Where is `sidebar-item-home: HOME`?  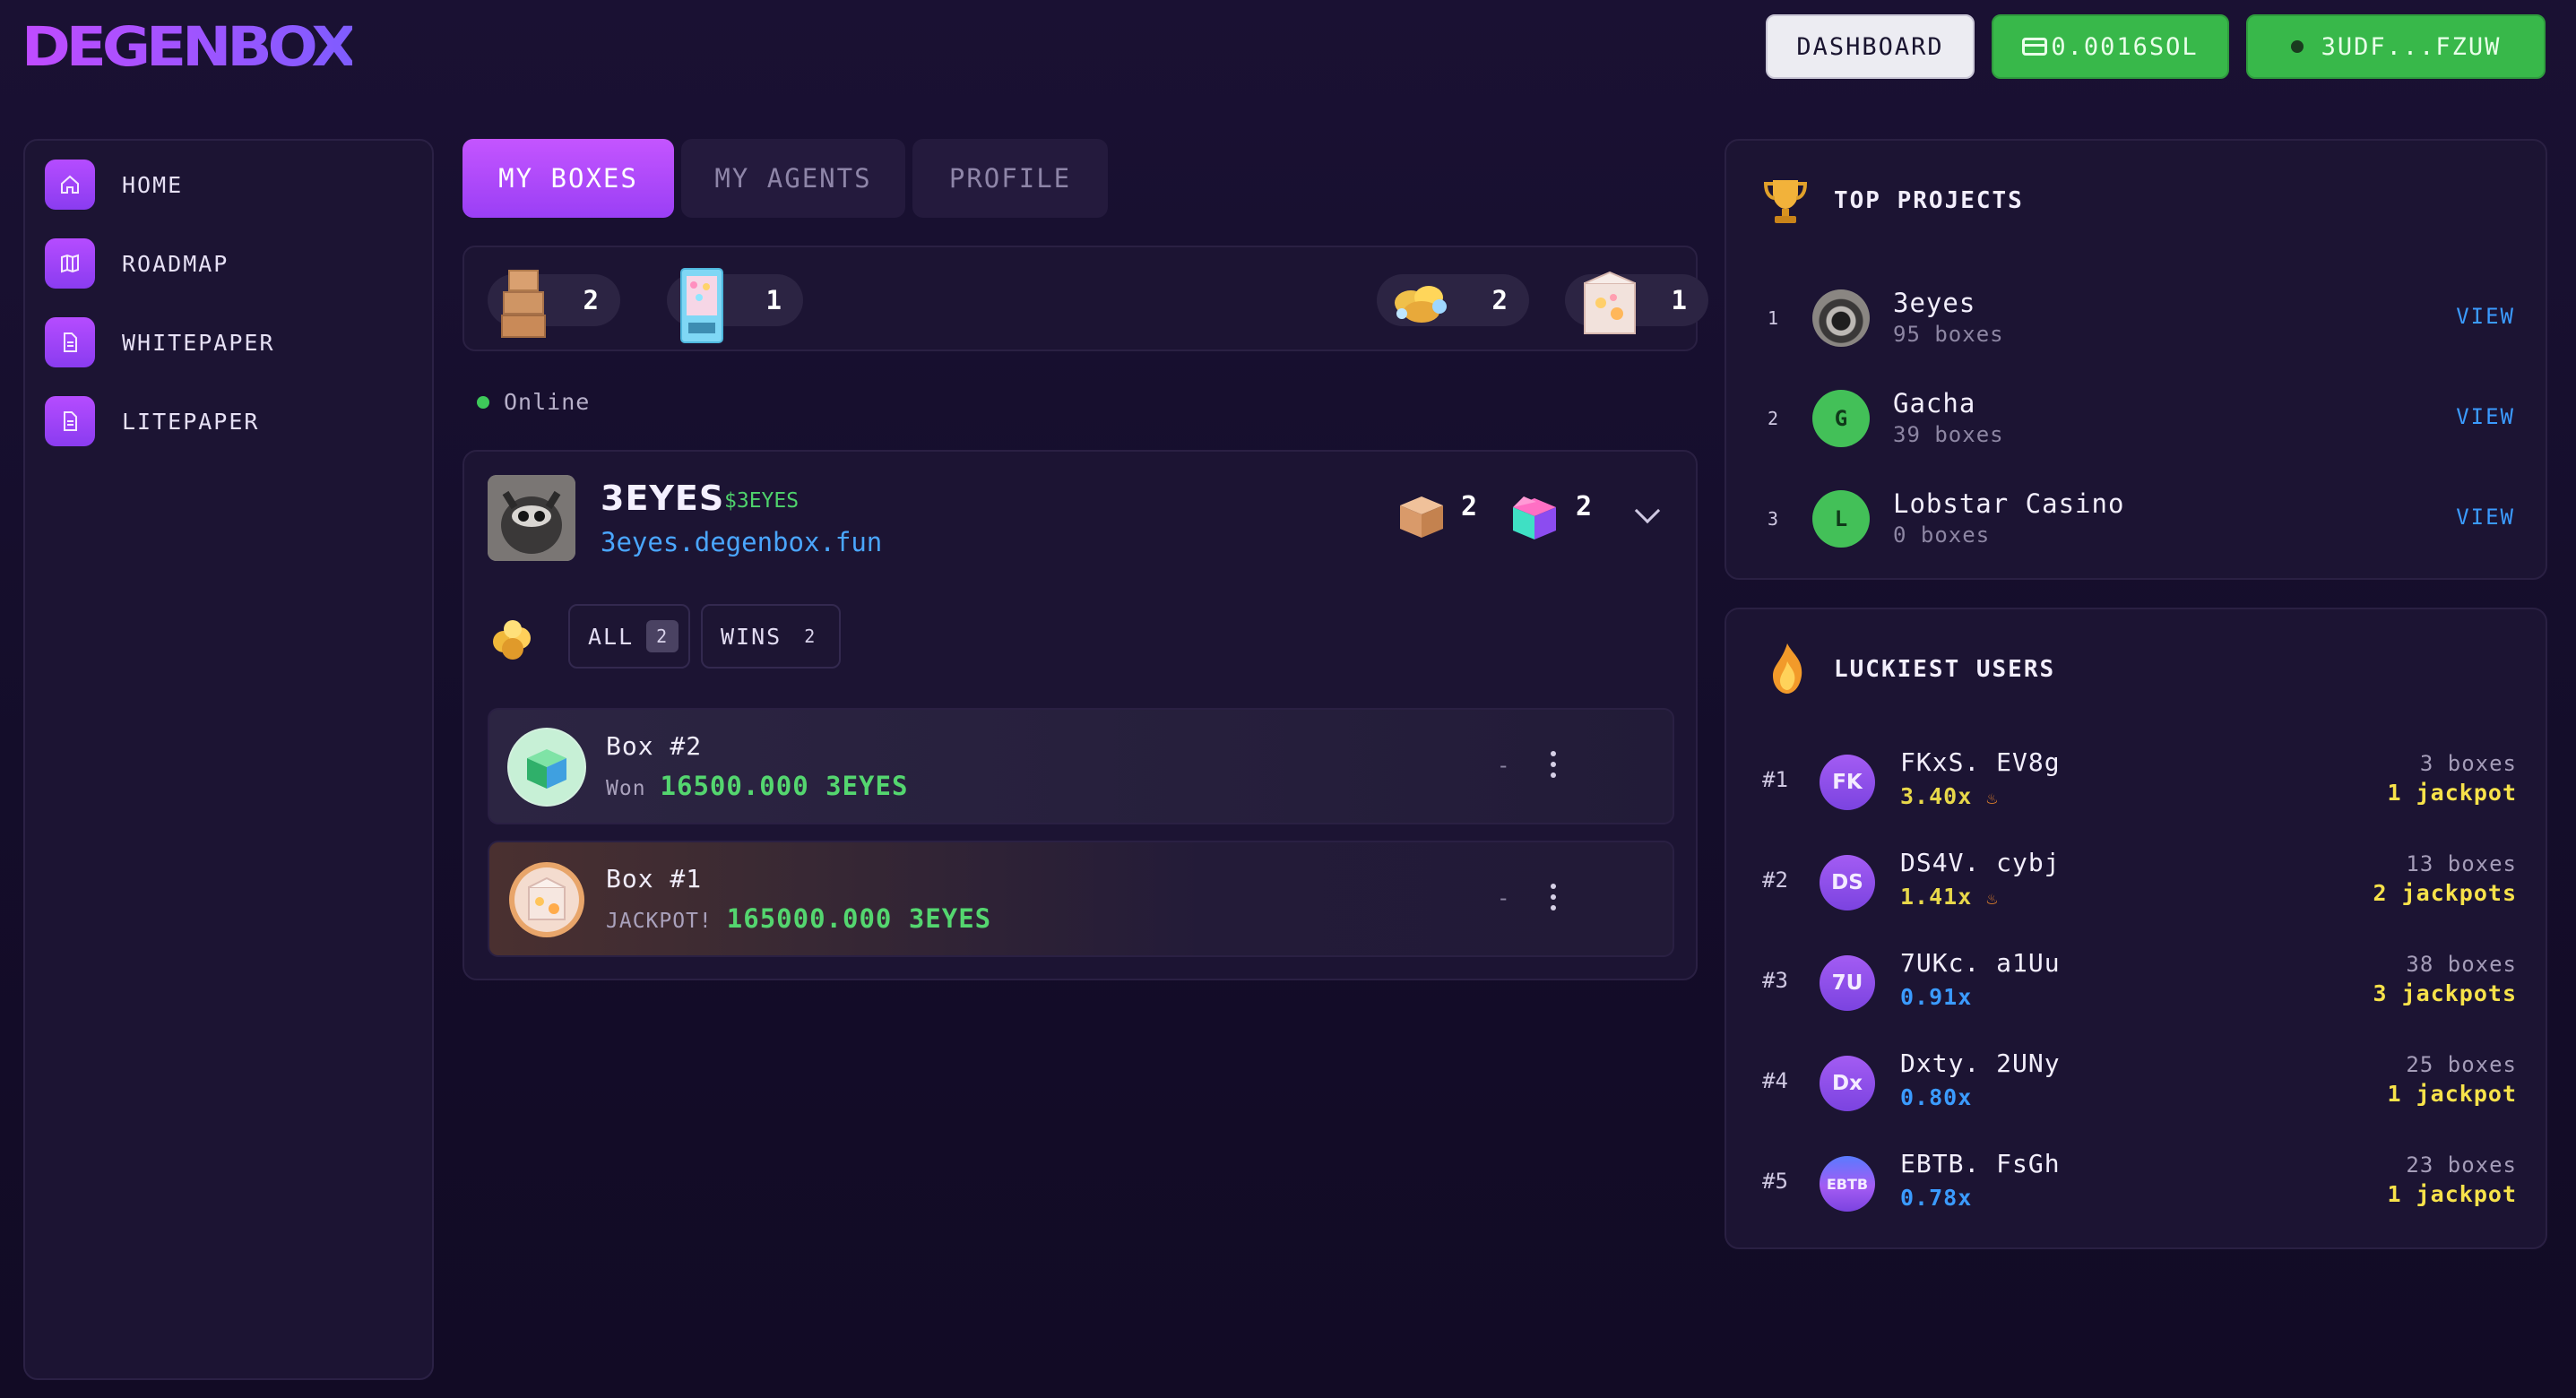
sidebar-item-home: HOME is located at coordinates (114, 184).